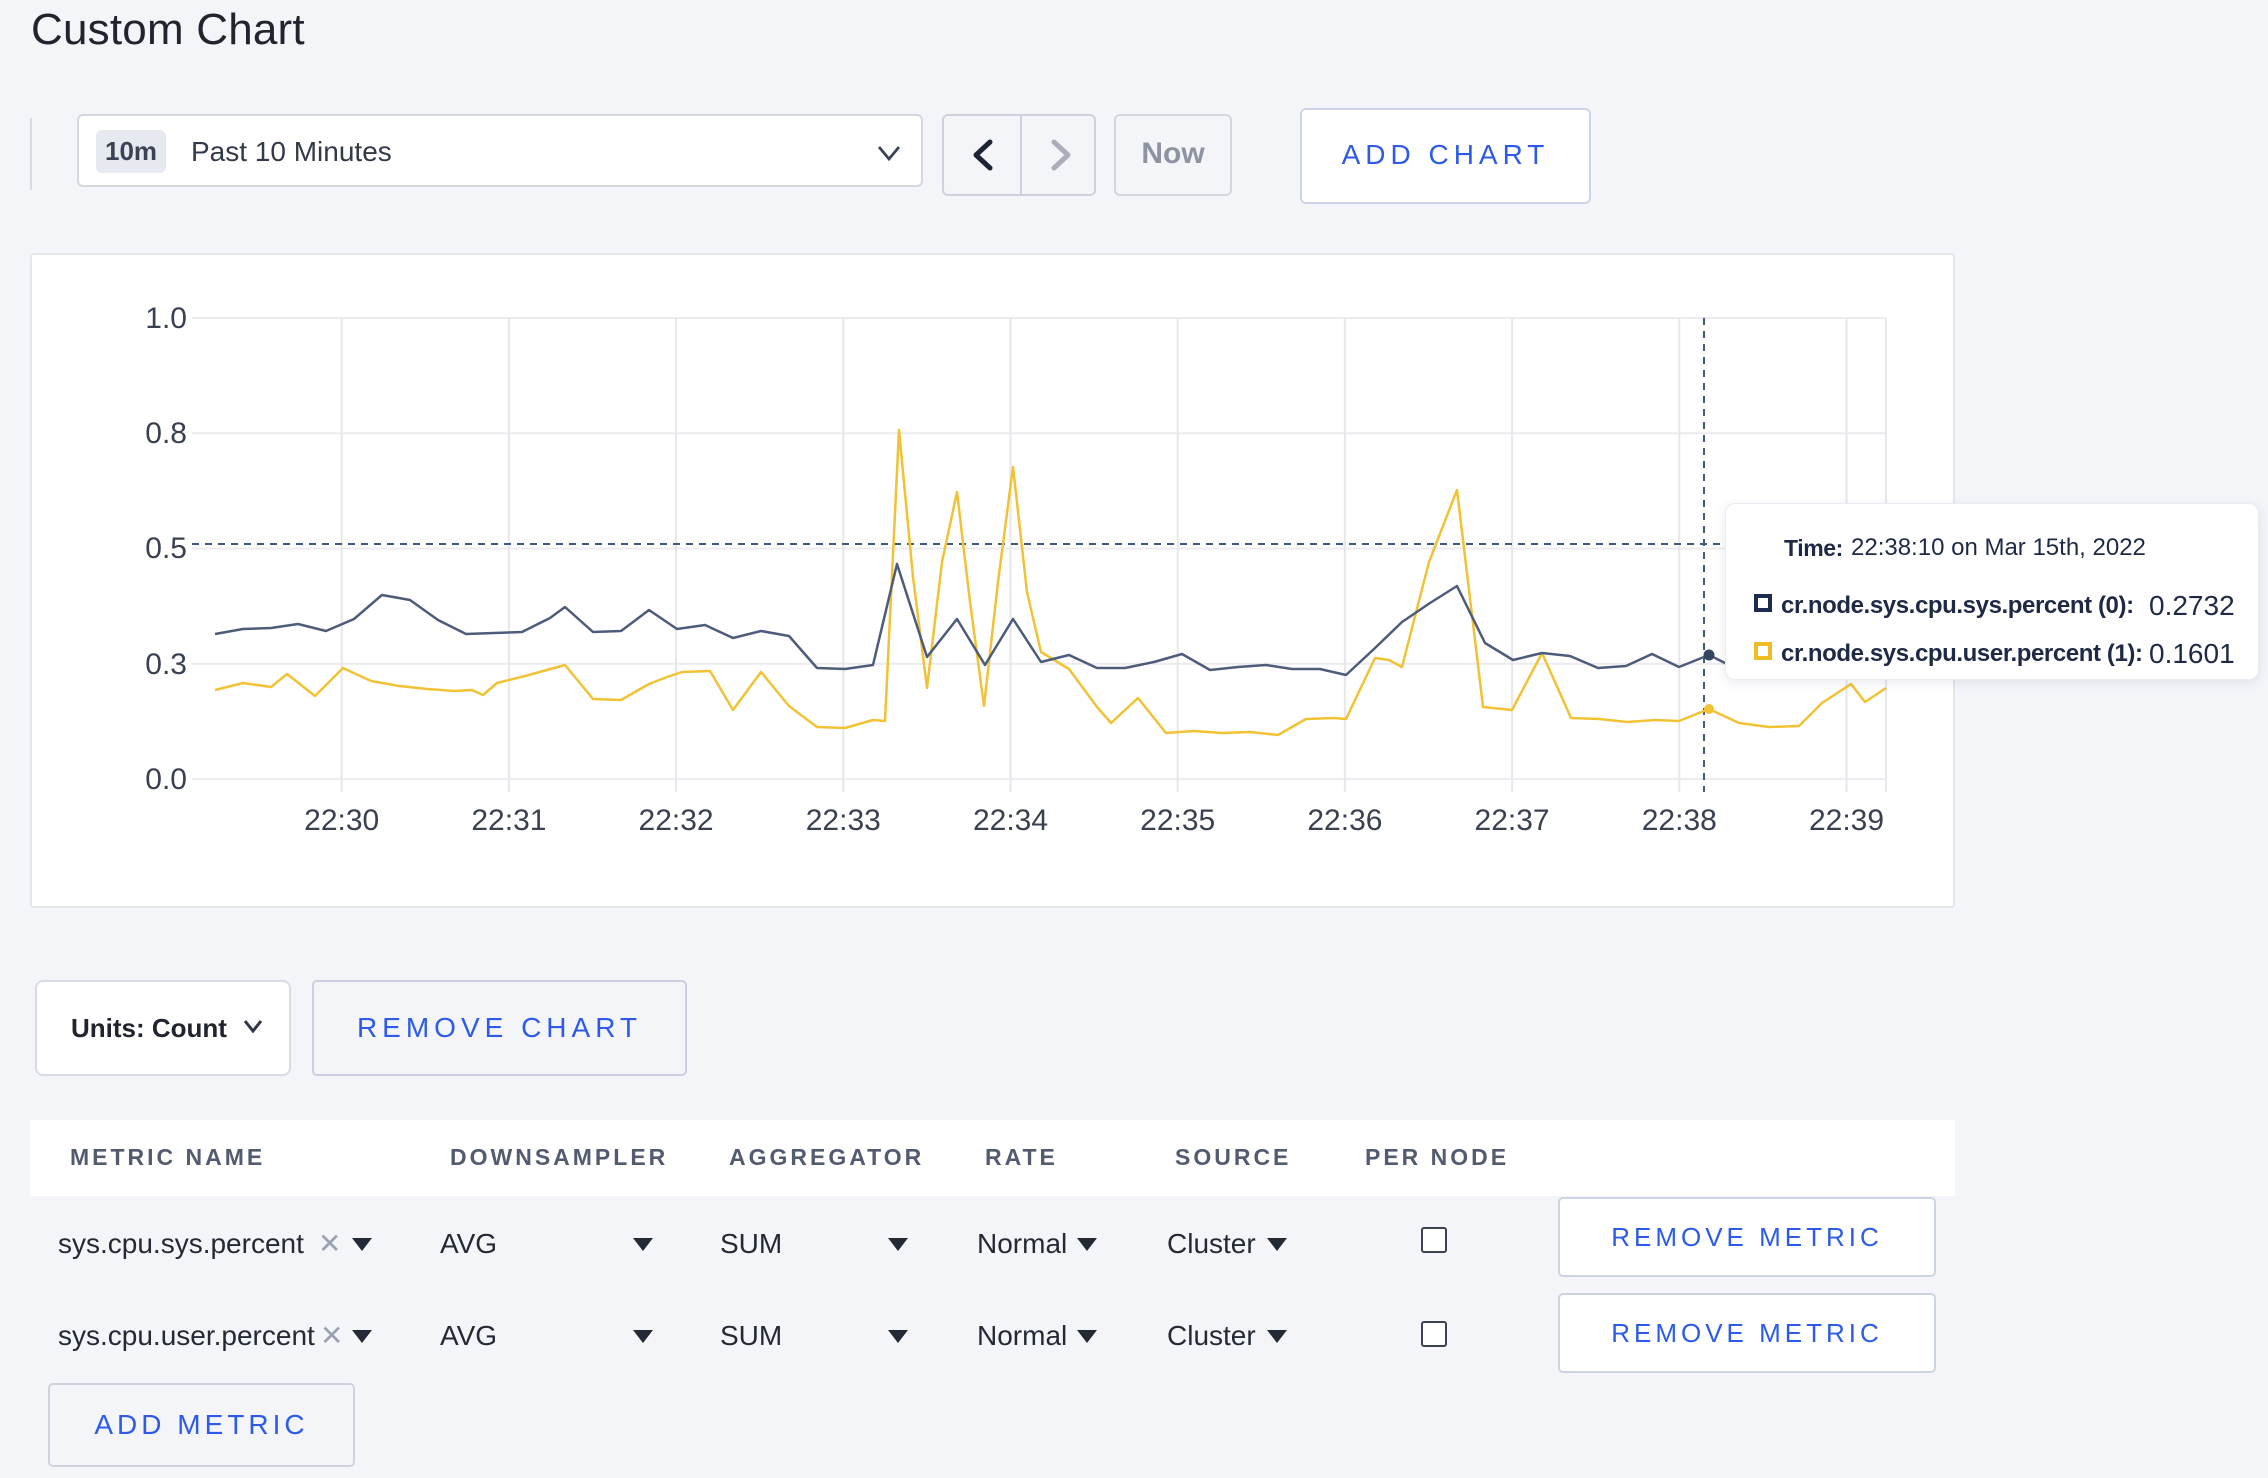  What do you see at coordinates (166, 779) in the screenshot?
I see `svg-text: 0.0` at bounding box center [166, 779].